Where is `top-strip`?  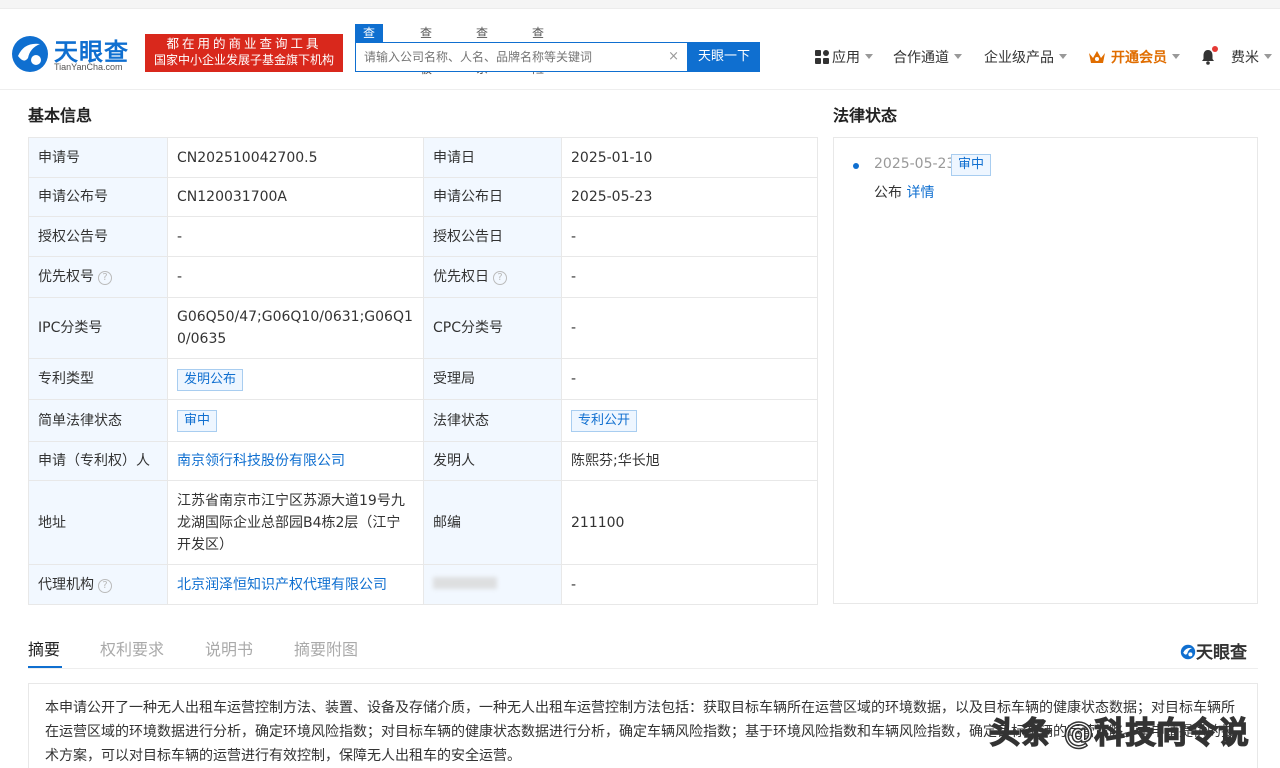
top-strip is located at coordinates (640, 4).